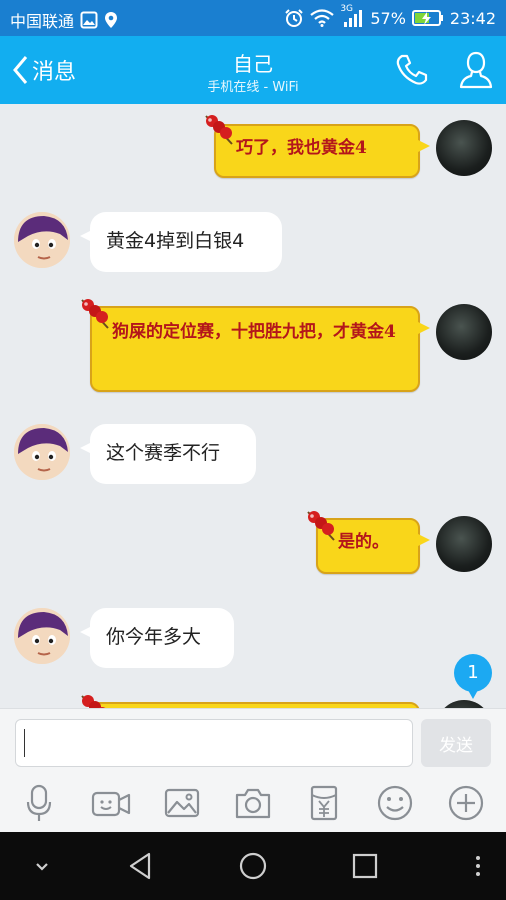  Describe the element at coordinates (175, 241) in the screenshot. I see `message-text: 黄金4掉到白银4` at that location.